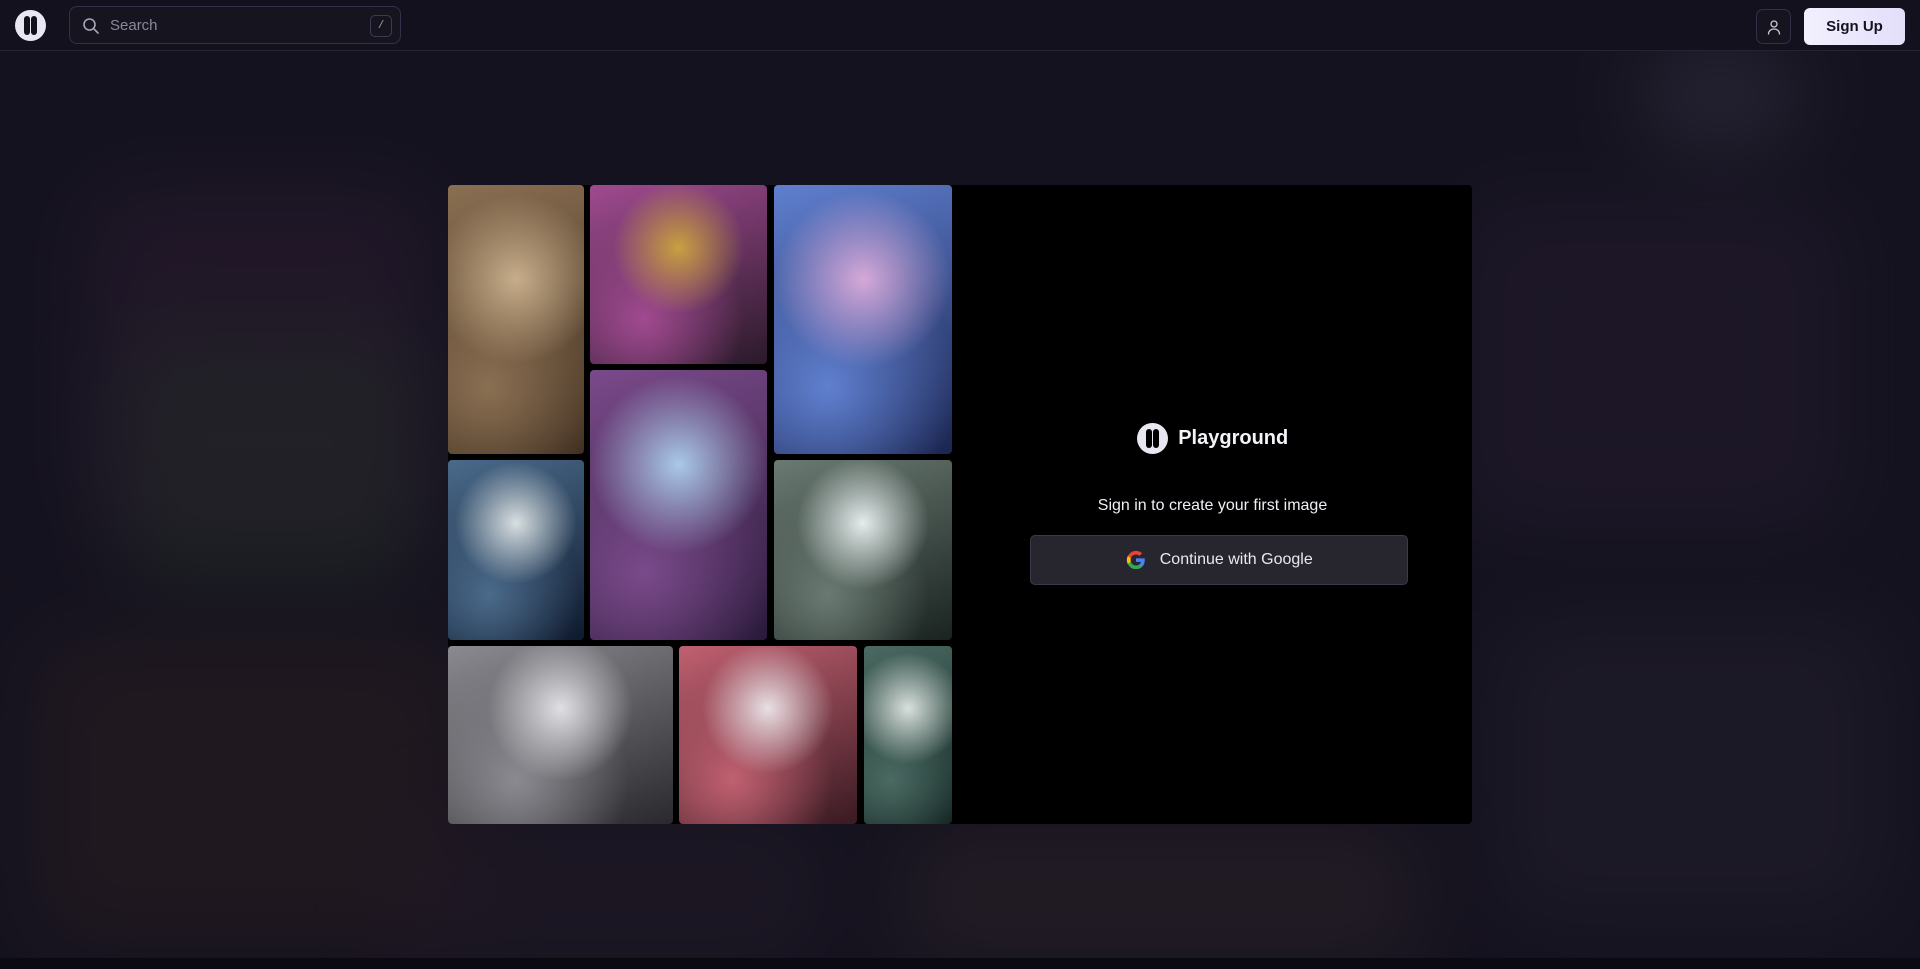 This screenshot has height=969, width=1920. I want to click on user-account-button, so click(1773, 26).